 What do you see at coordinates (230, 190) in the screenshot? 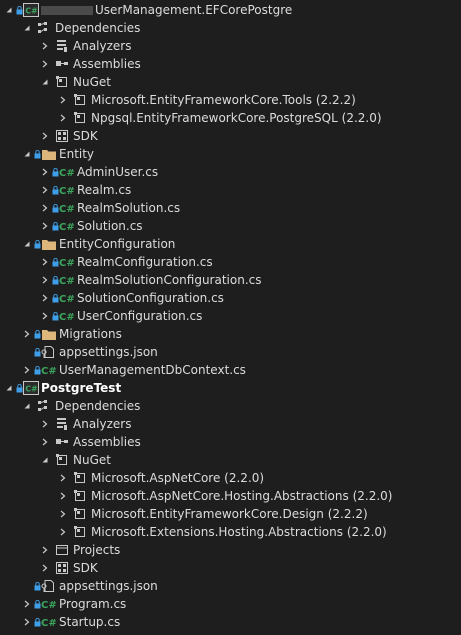
I see `file-item: C# Realm.cs` at bounding box center [230, 190].